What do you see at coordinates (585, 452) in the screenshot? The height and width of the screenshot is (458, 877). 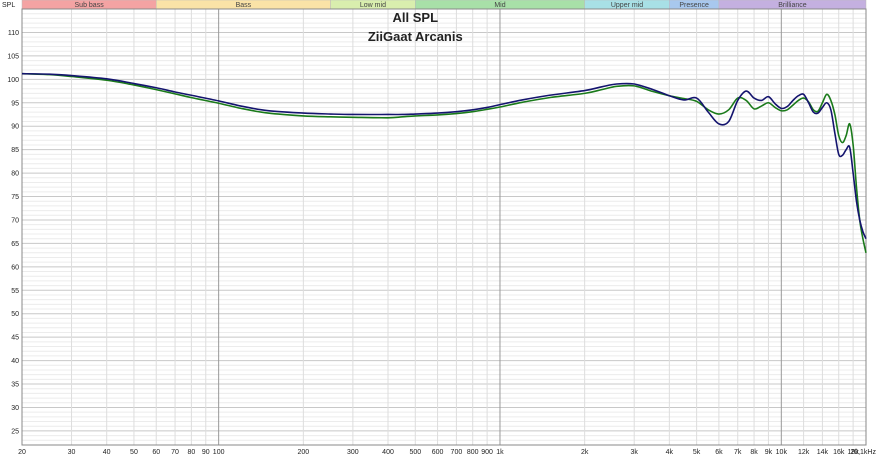 I see `x-tick-label: 2k` at bounding box center [585, 452].